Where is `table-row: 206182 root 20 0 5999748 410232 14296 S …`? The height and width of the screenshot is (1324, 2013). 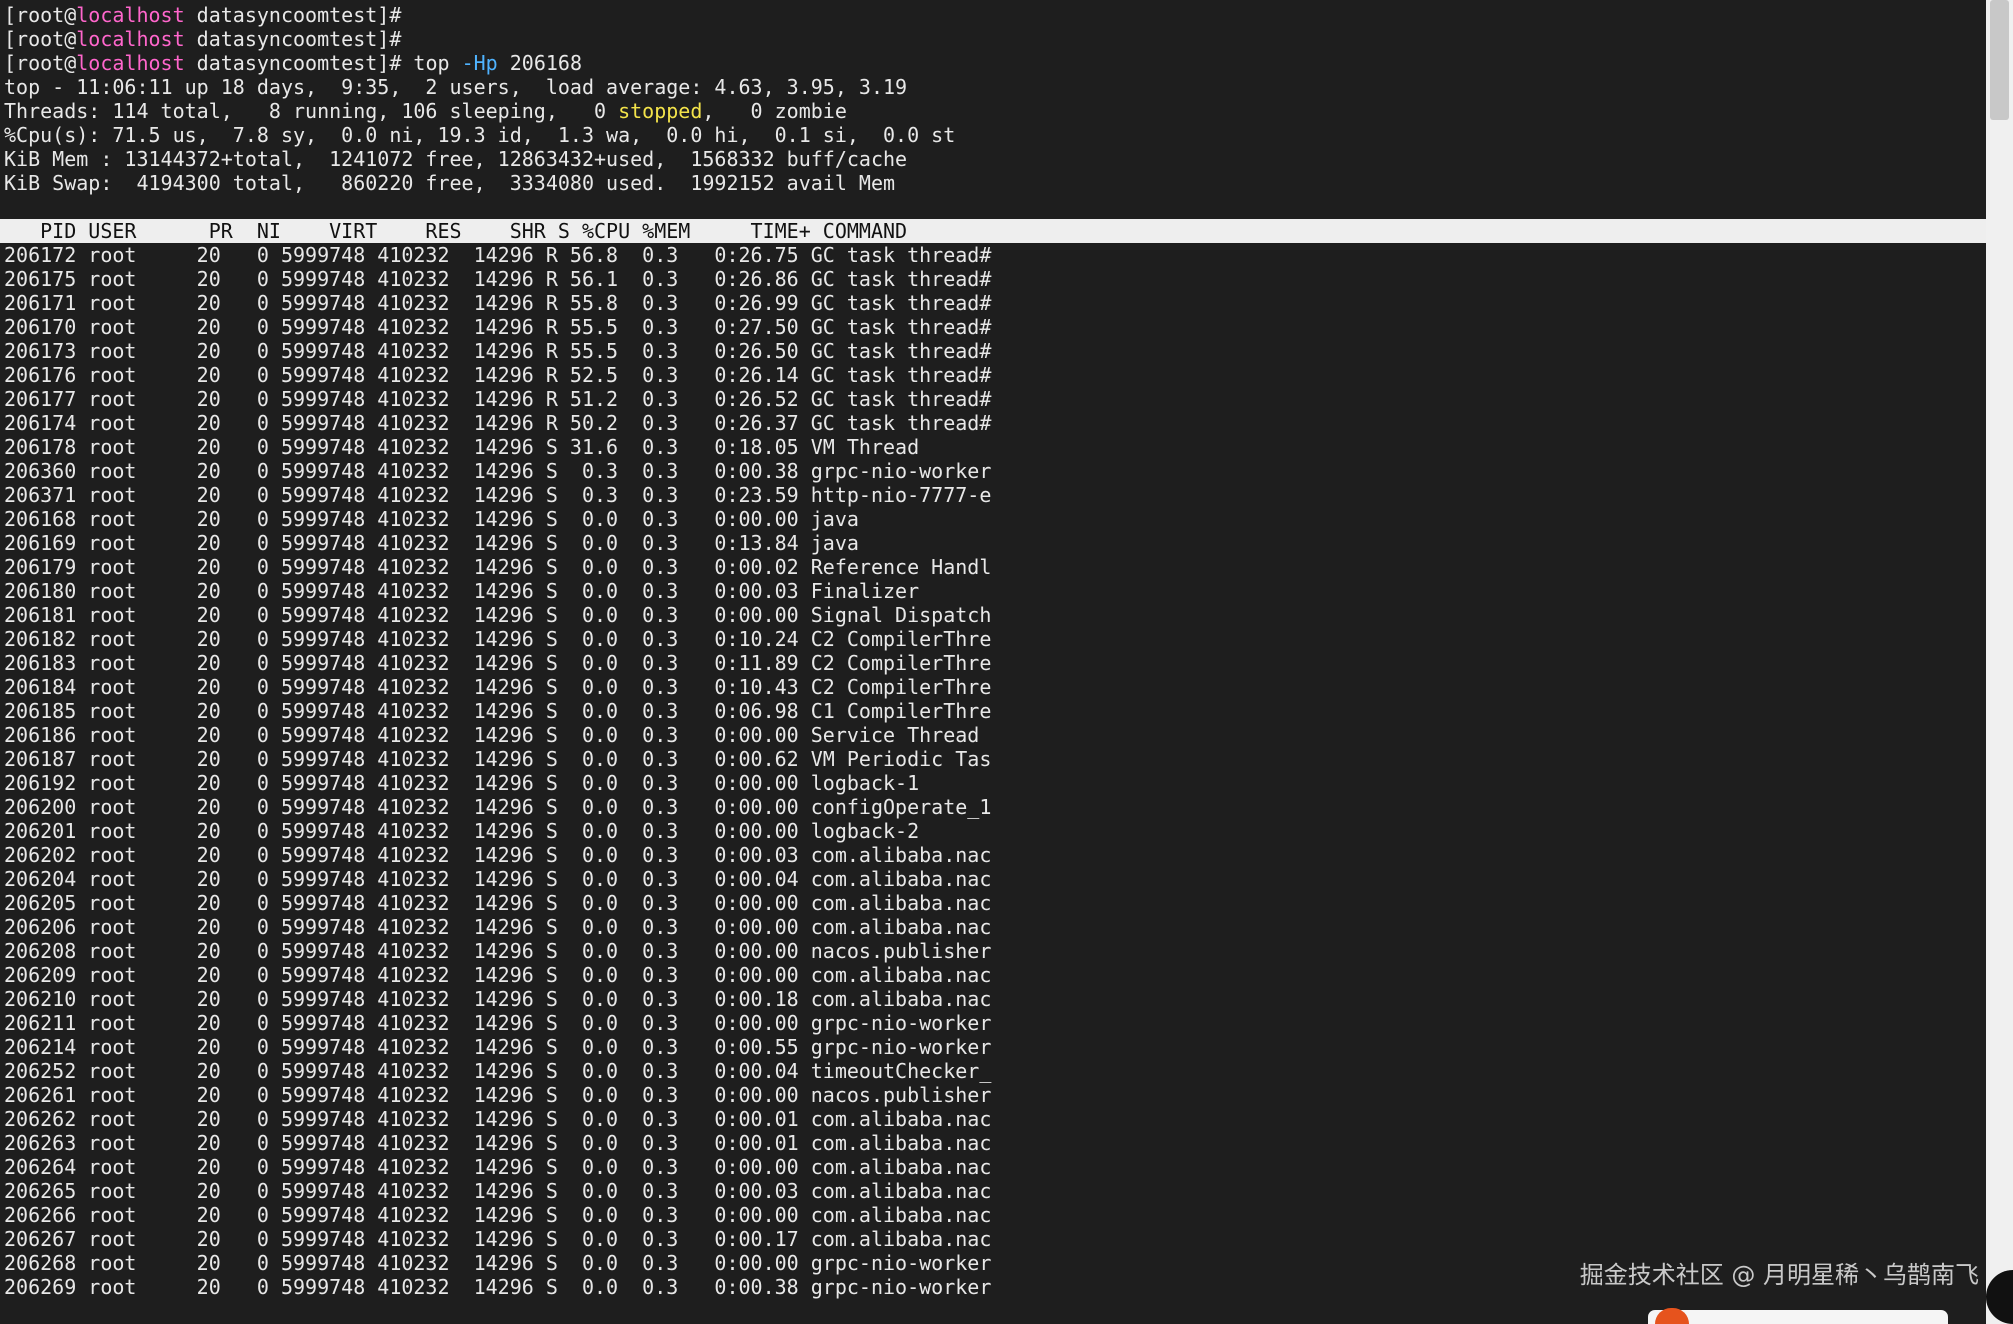
table-row: 206182 root 20 0 5999748 410232 14296 S … is located at coordinates (498, 639).